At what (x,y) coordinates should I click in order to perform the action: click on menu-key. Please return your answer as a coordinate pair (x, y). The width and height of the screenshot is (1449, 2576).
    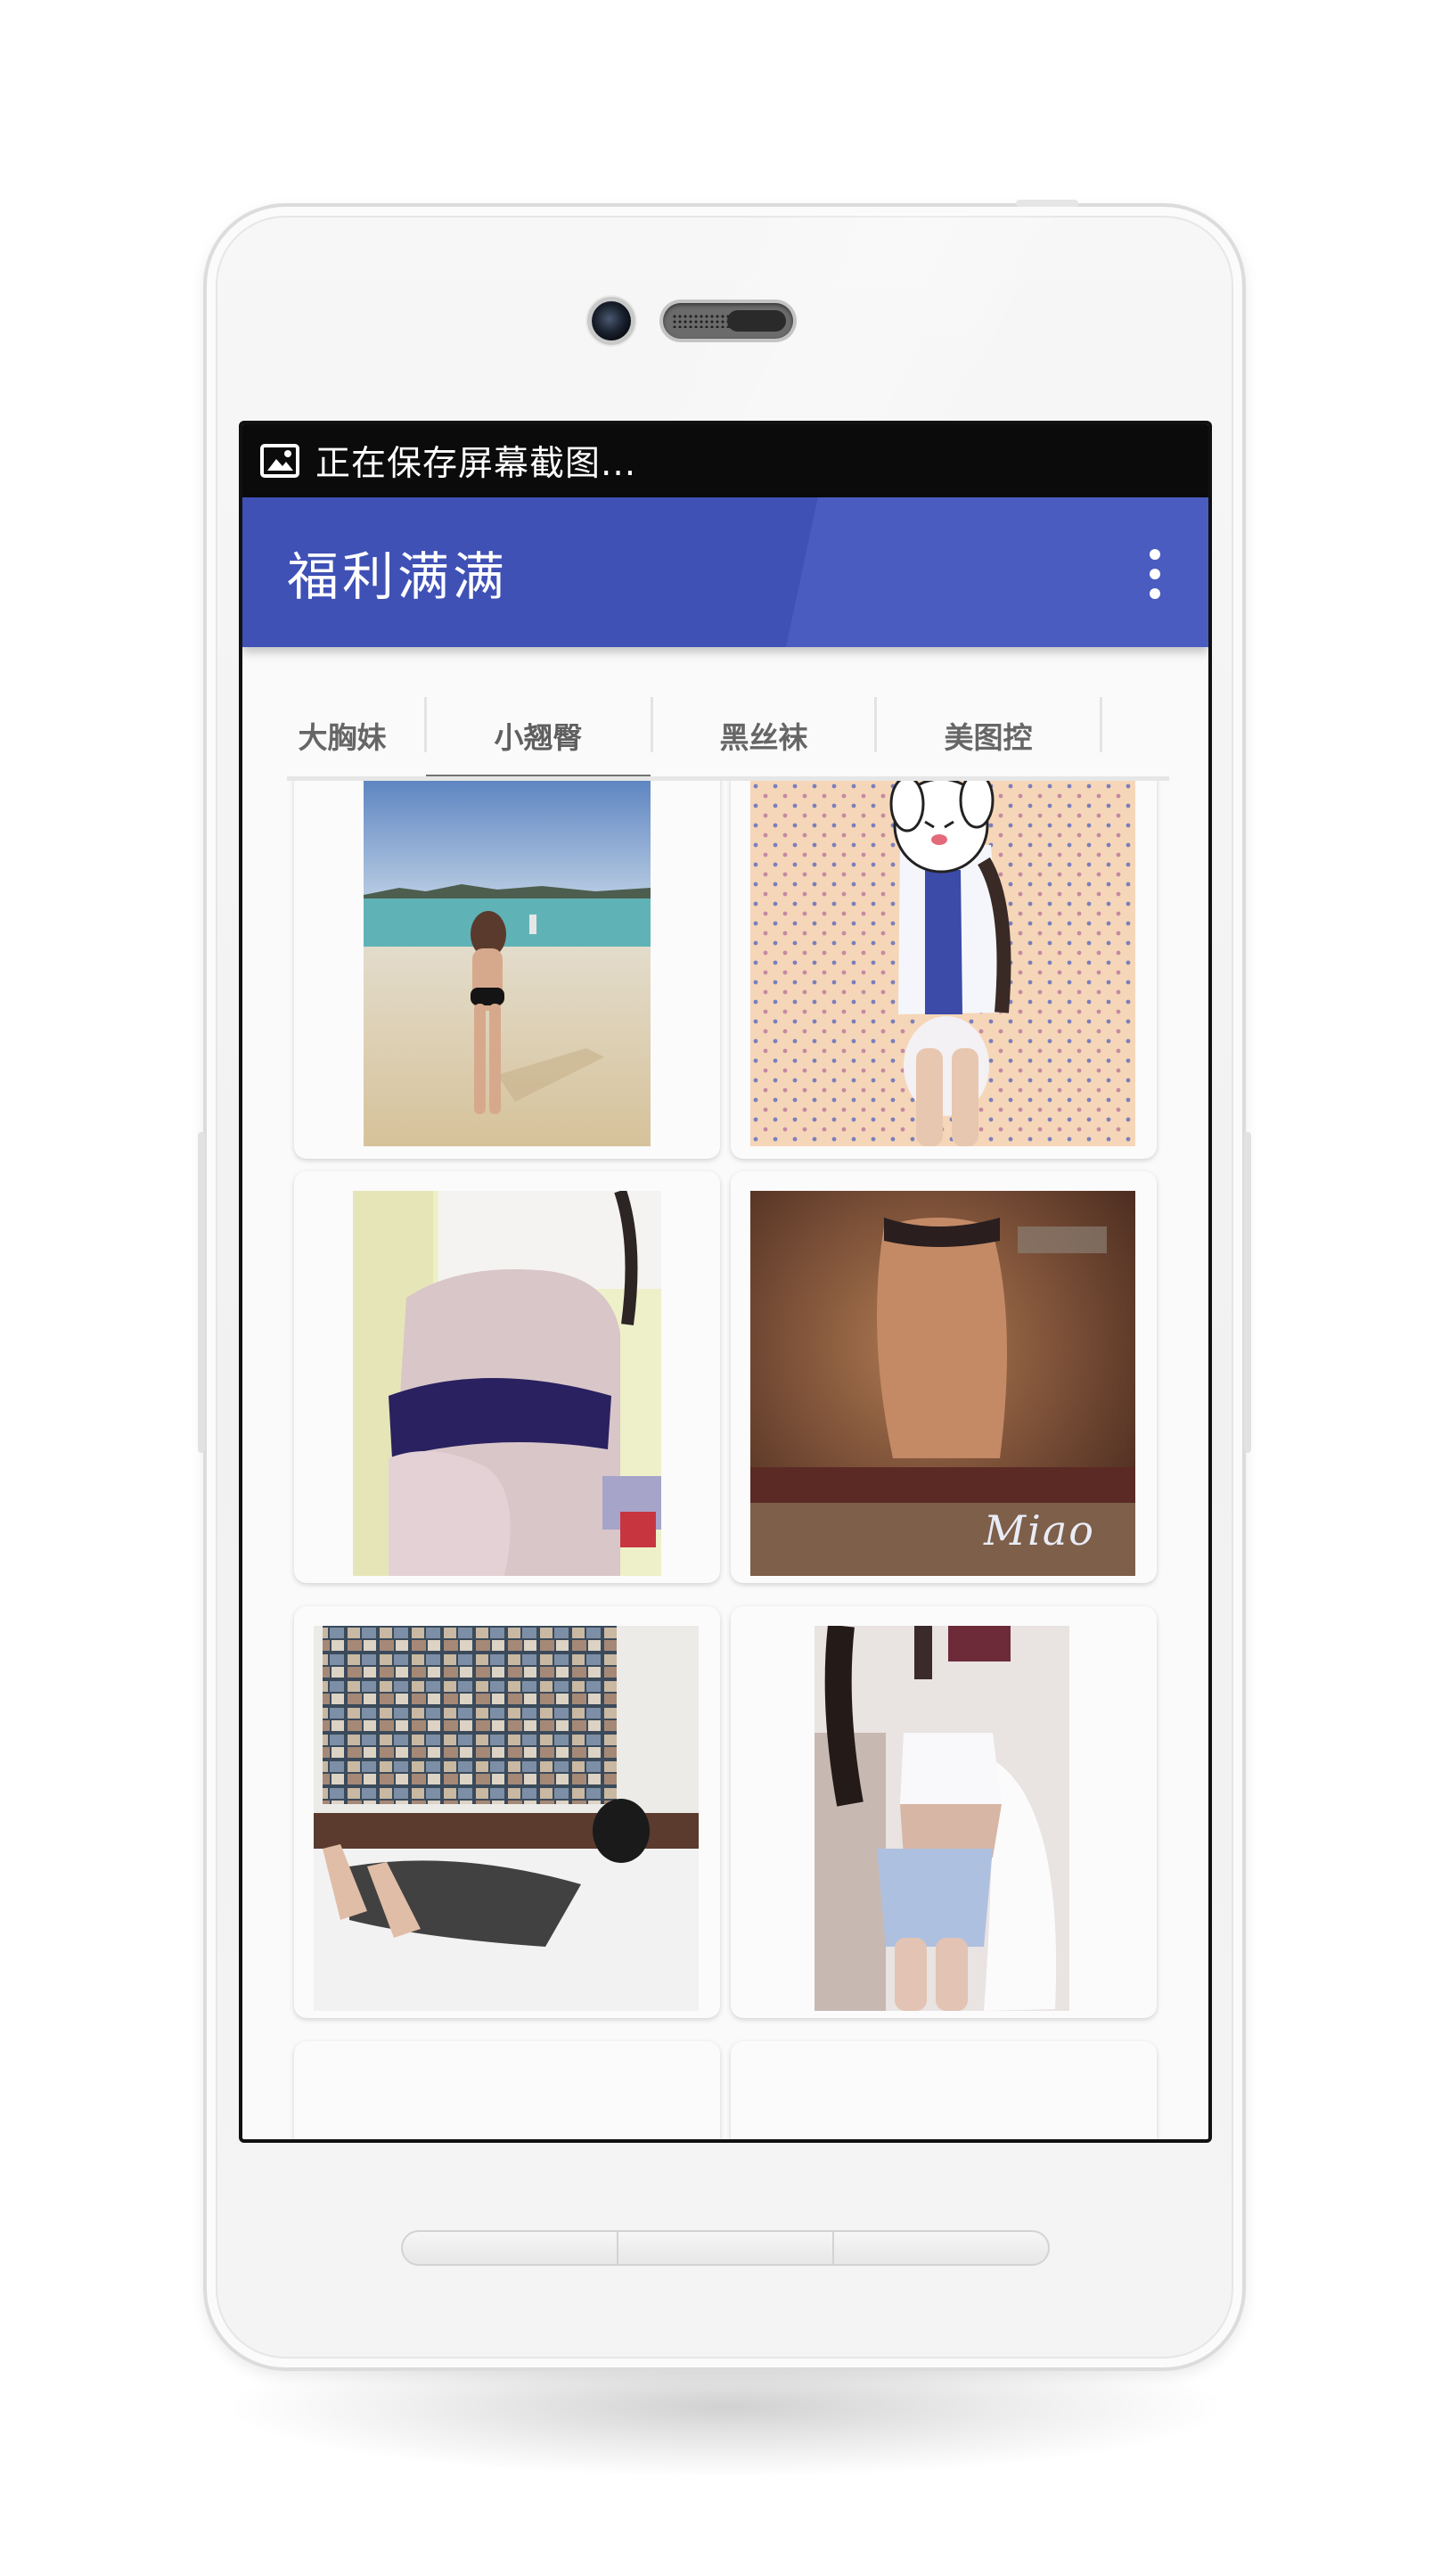
    Looking at the image, I should click on (941, 2248).